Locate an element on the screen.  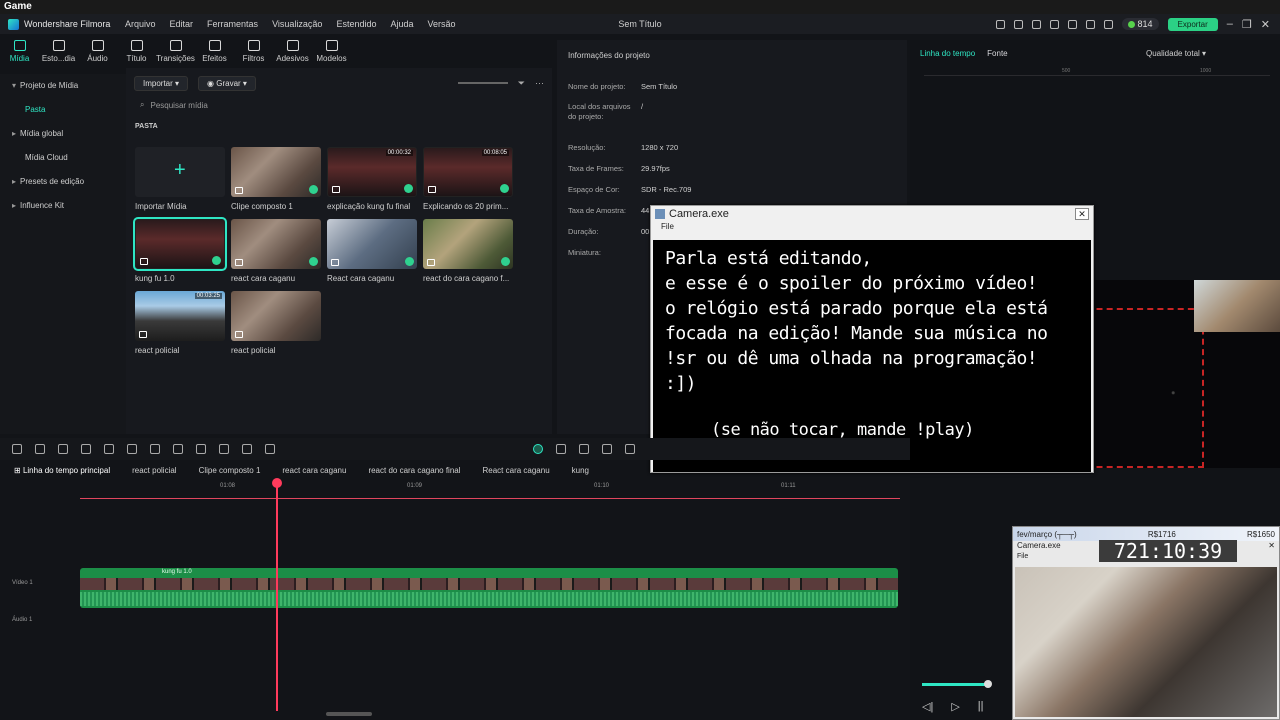
menu-arquivo: Arquivo is located at coordinates (140, 24).